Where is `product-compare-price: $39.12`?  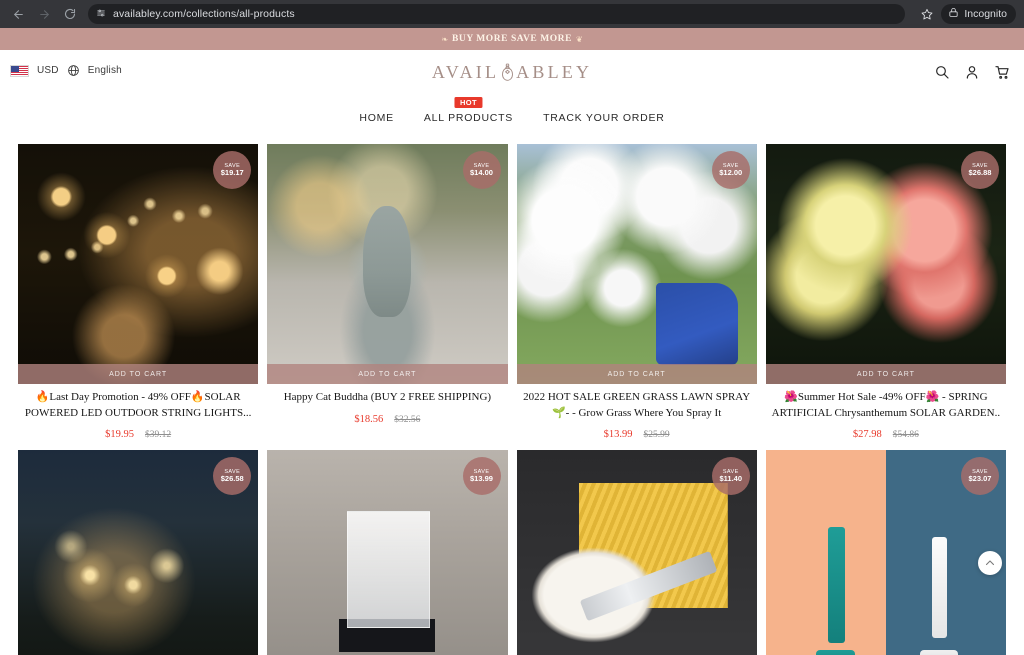 product-compare-price: $39.12 is located at coordinates (158, 435).